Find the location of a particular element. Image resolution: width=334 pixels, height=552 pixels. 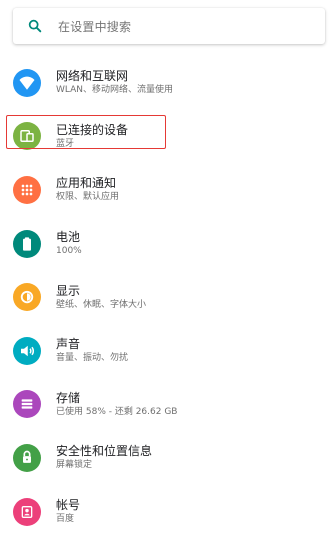

wifi-icon is located at coordinates (27, 82).